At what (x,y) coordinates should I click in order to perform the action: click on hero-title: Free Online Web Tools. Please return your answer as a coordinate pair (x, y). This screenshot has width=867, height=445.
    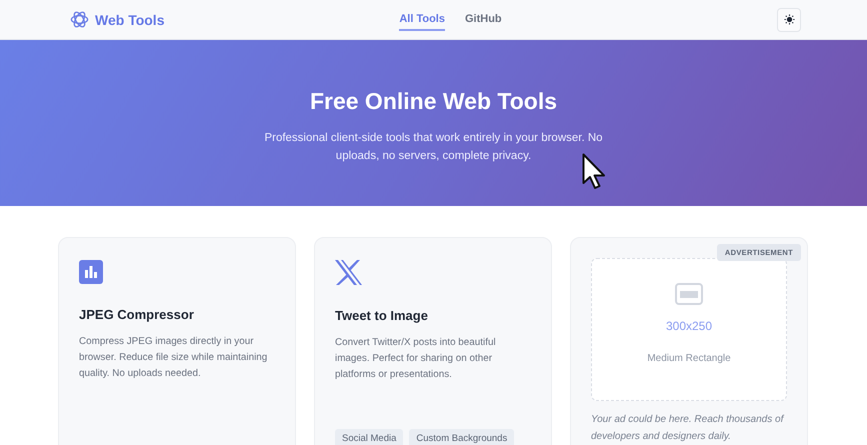
    Looking at the image, I should click on (434, 101).